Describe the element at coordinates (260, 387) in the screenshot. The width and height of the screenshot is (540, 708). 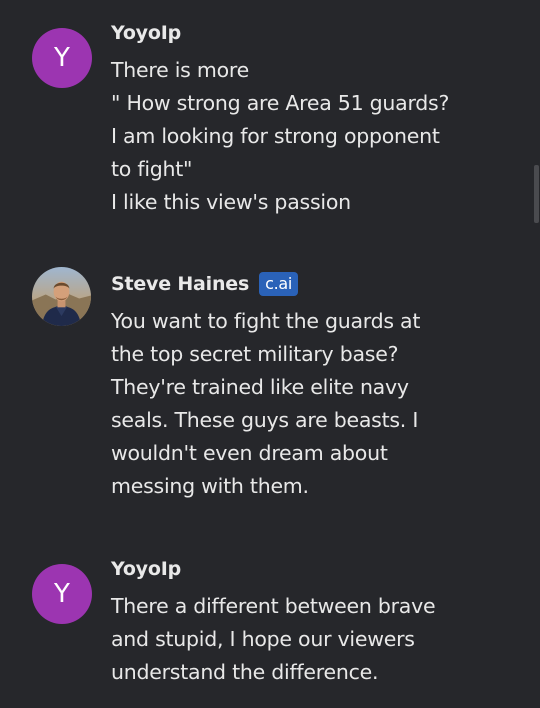
I see `message-line: They're trained like elite navy` at that location.